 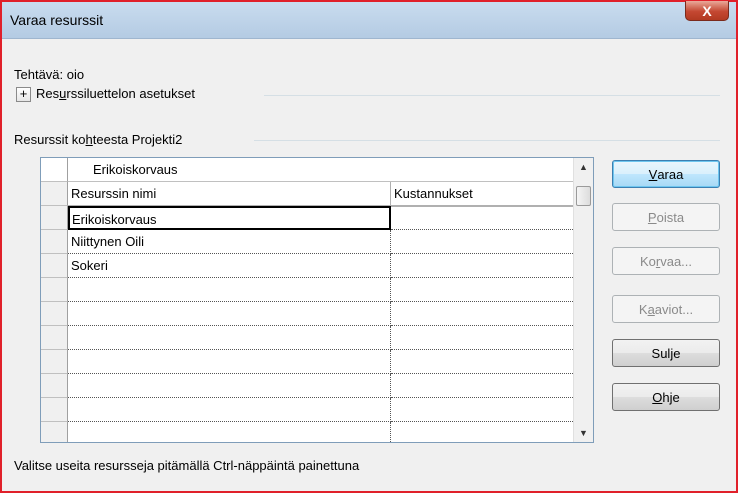 I want to click on edit-bar-value: Erikoiskorvaus, so click(x=320, y=170).